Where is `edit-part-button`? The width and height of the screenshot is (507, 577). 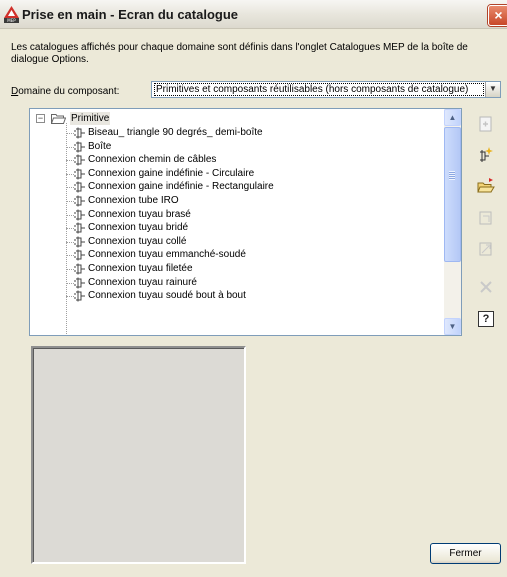 edit-part-button is located at coordinates (486, 218).